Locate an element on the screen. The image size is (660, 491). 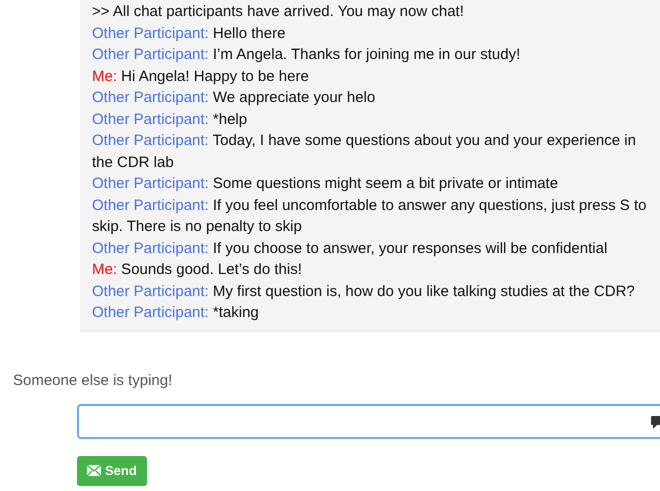
chat-message: Other Participant: *help is located at coordinates (170, 120).